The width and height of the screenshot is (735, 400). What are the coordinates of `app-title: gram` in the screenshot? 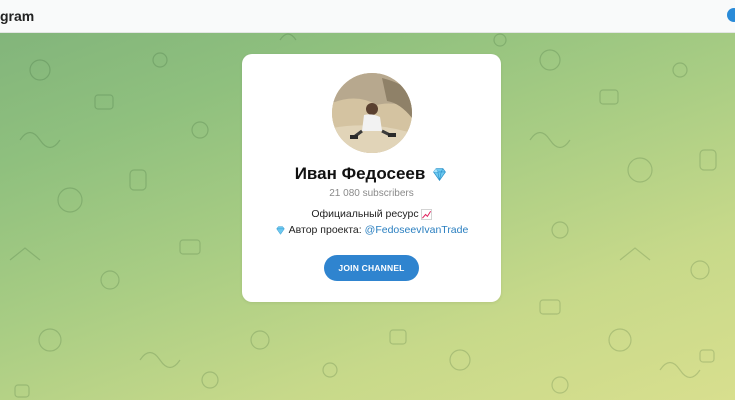 It's located at (17, 16).